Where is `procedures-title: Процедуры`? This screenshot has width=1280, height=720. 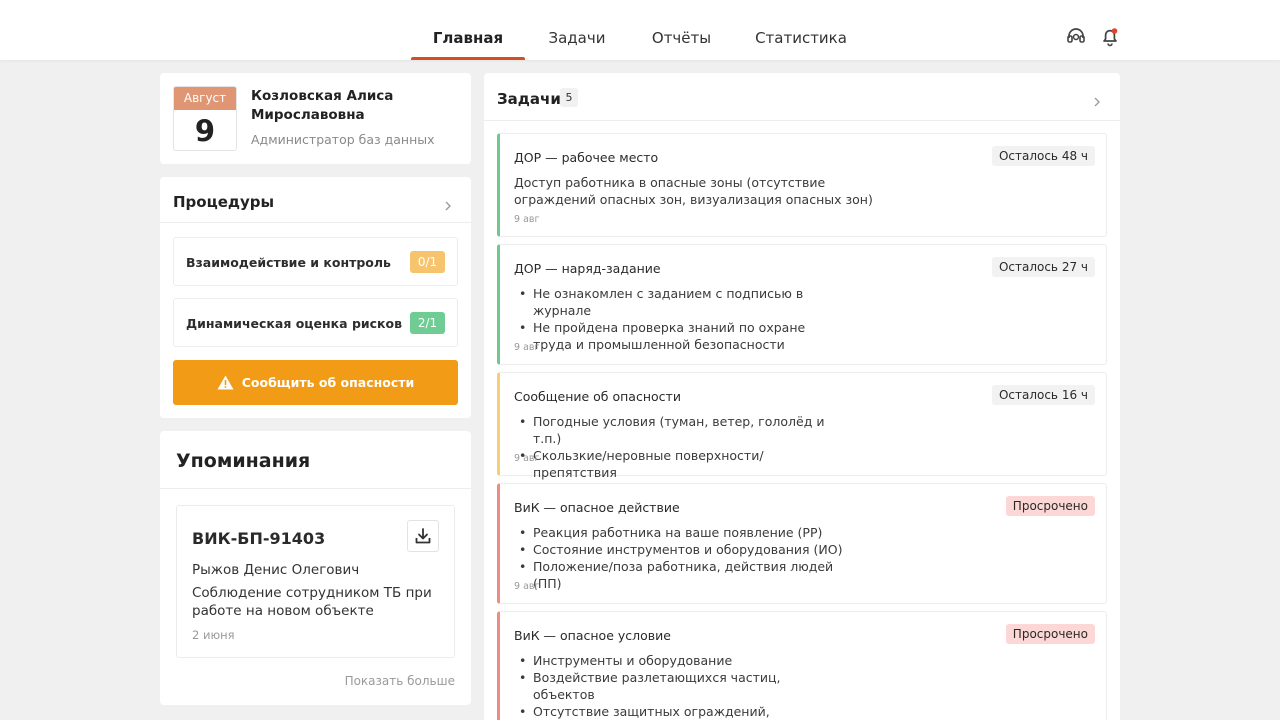 procedures-title: Процедуры is located at coordinates (224, 202).